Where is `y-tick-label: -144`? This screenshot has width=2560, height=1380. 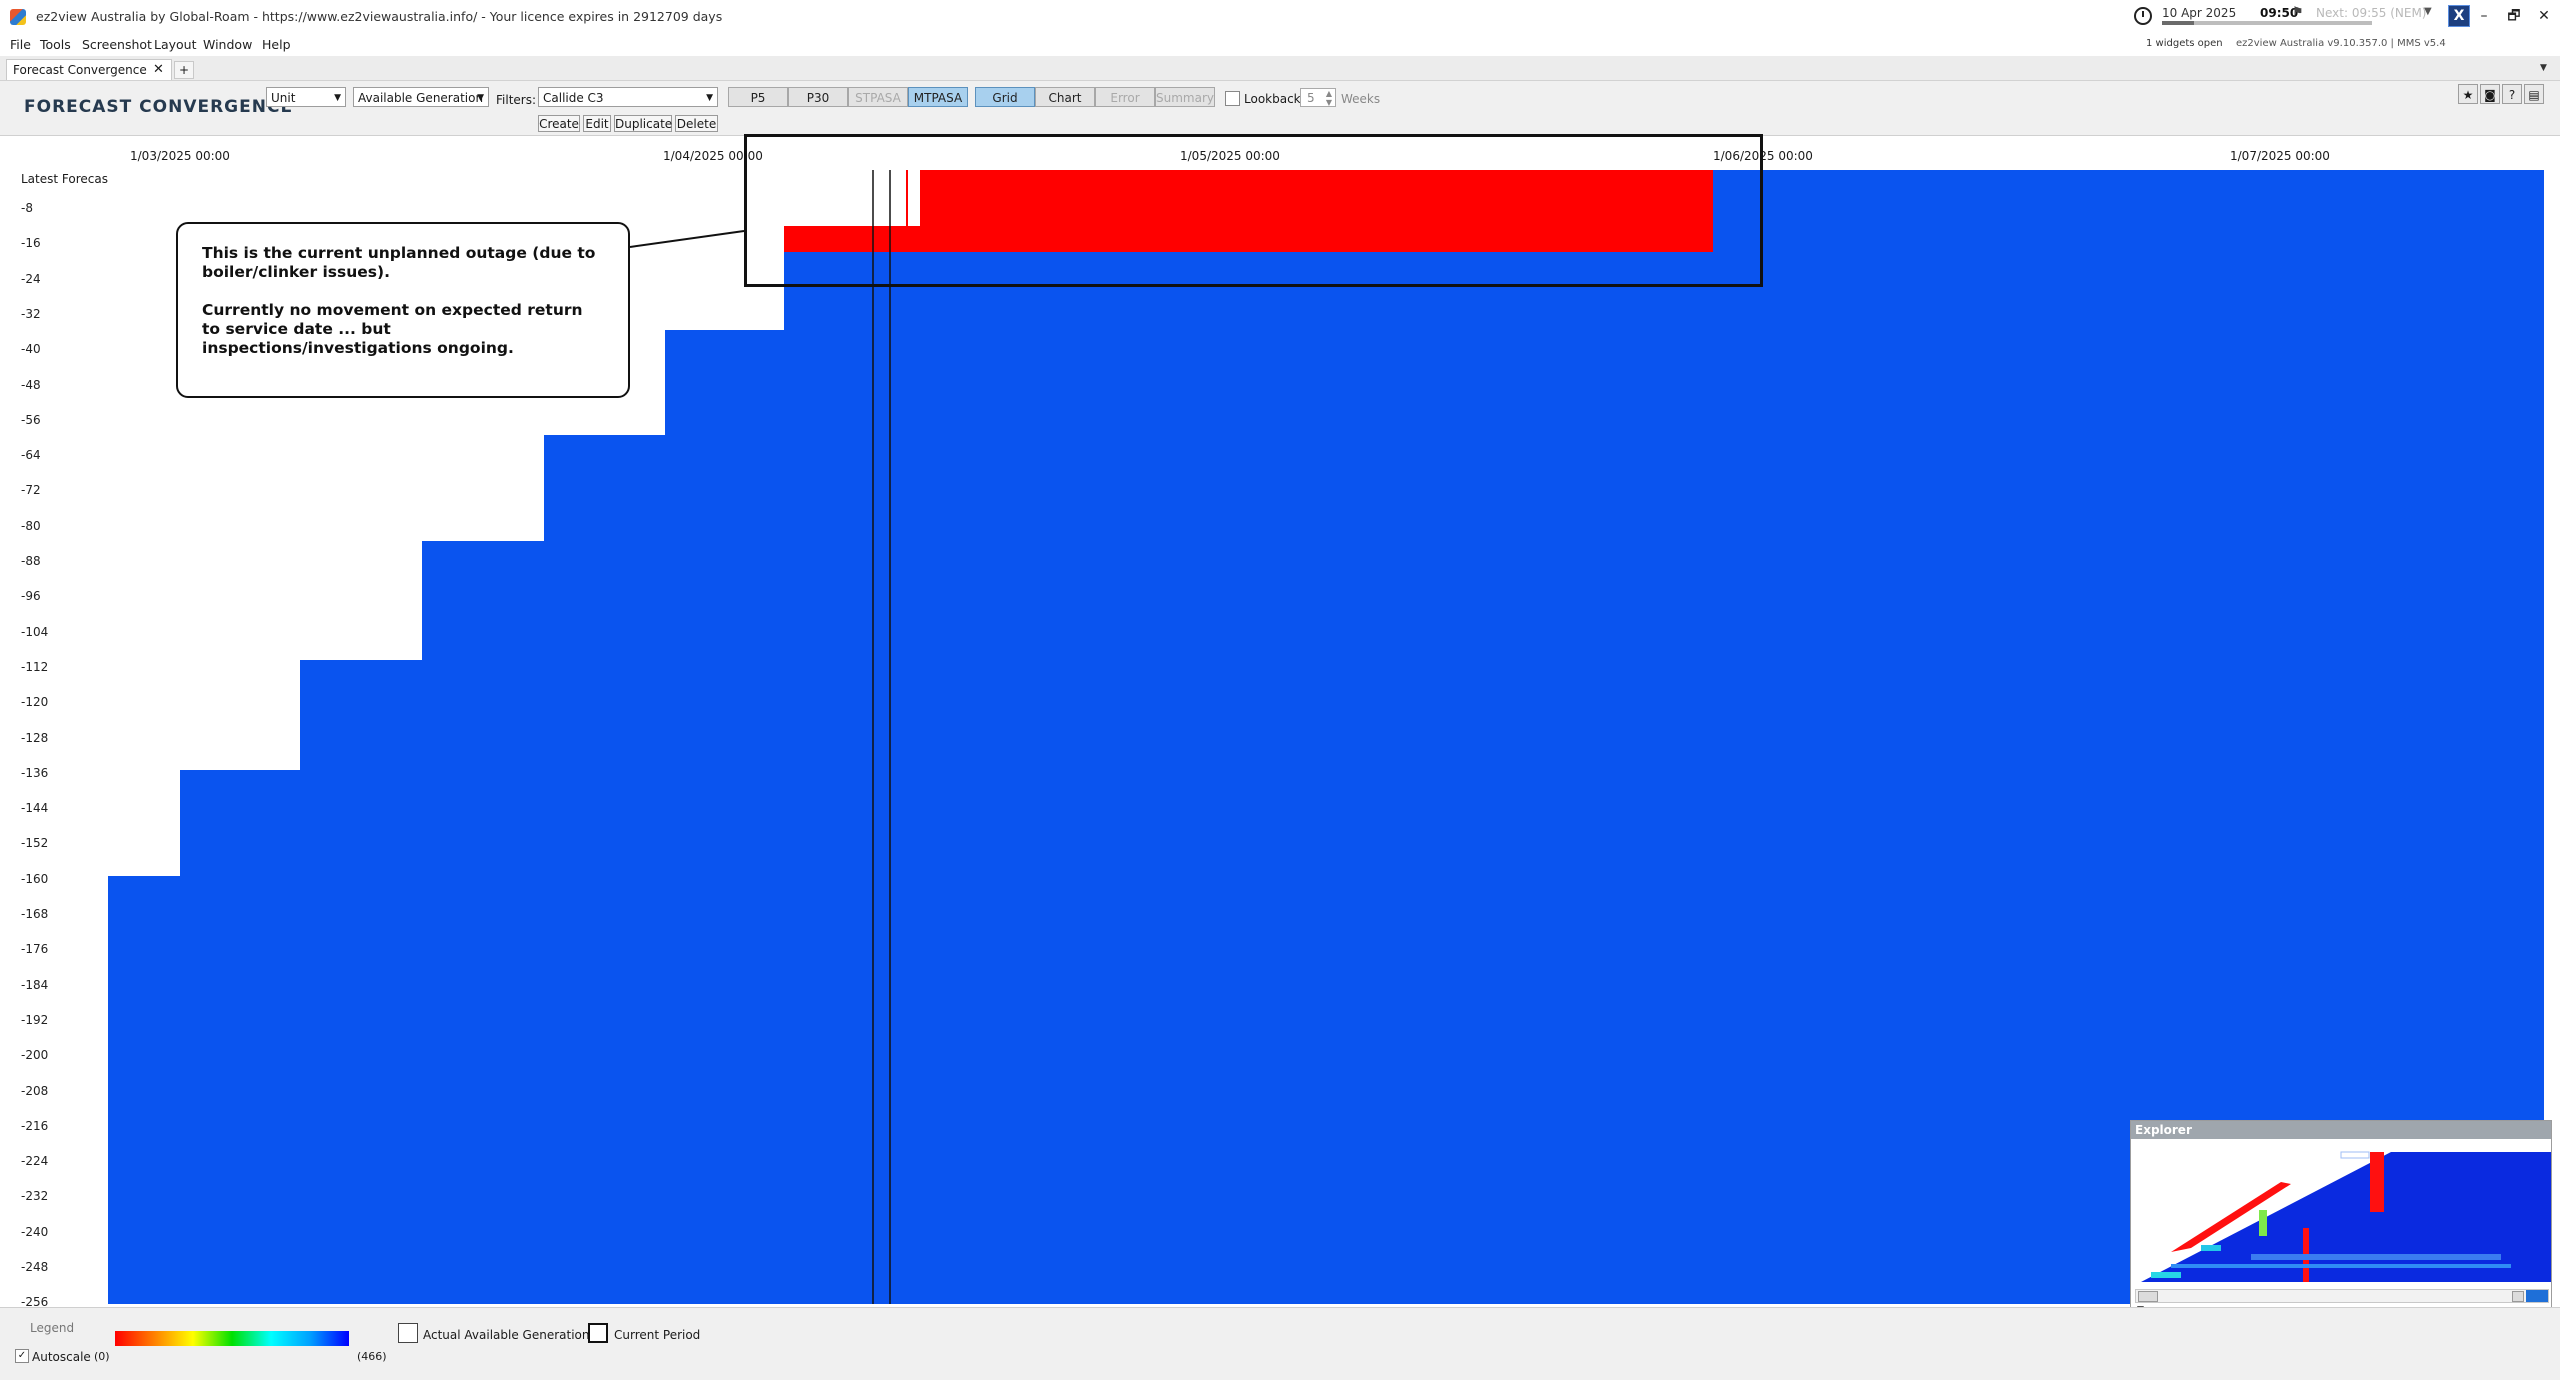 y-tick-label: -144 is located at coordinates (35, 808).